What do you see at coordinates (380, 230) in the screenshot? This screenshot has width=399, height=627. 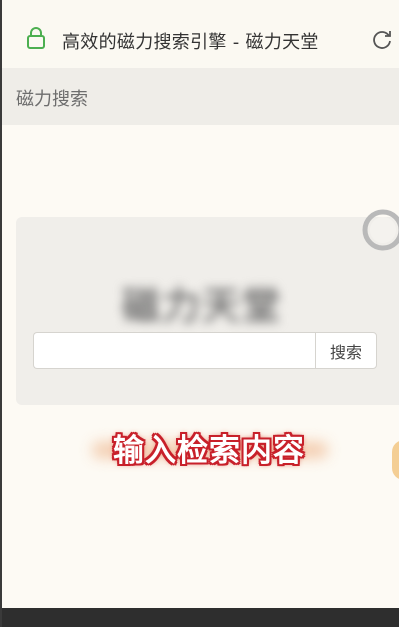 I see `loading-spinner-icon` at bounding box center [380, 230].